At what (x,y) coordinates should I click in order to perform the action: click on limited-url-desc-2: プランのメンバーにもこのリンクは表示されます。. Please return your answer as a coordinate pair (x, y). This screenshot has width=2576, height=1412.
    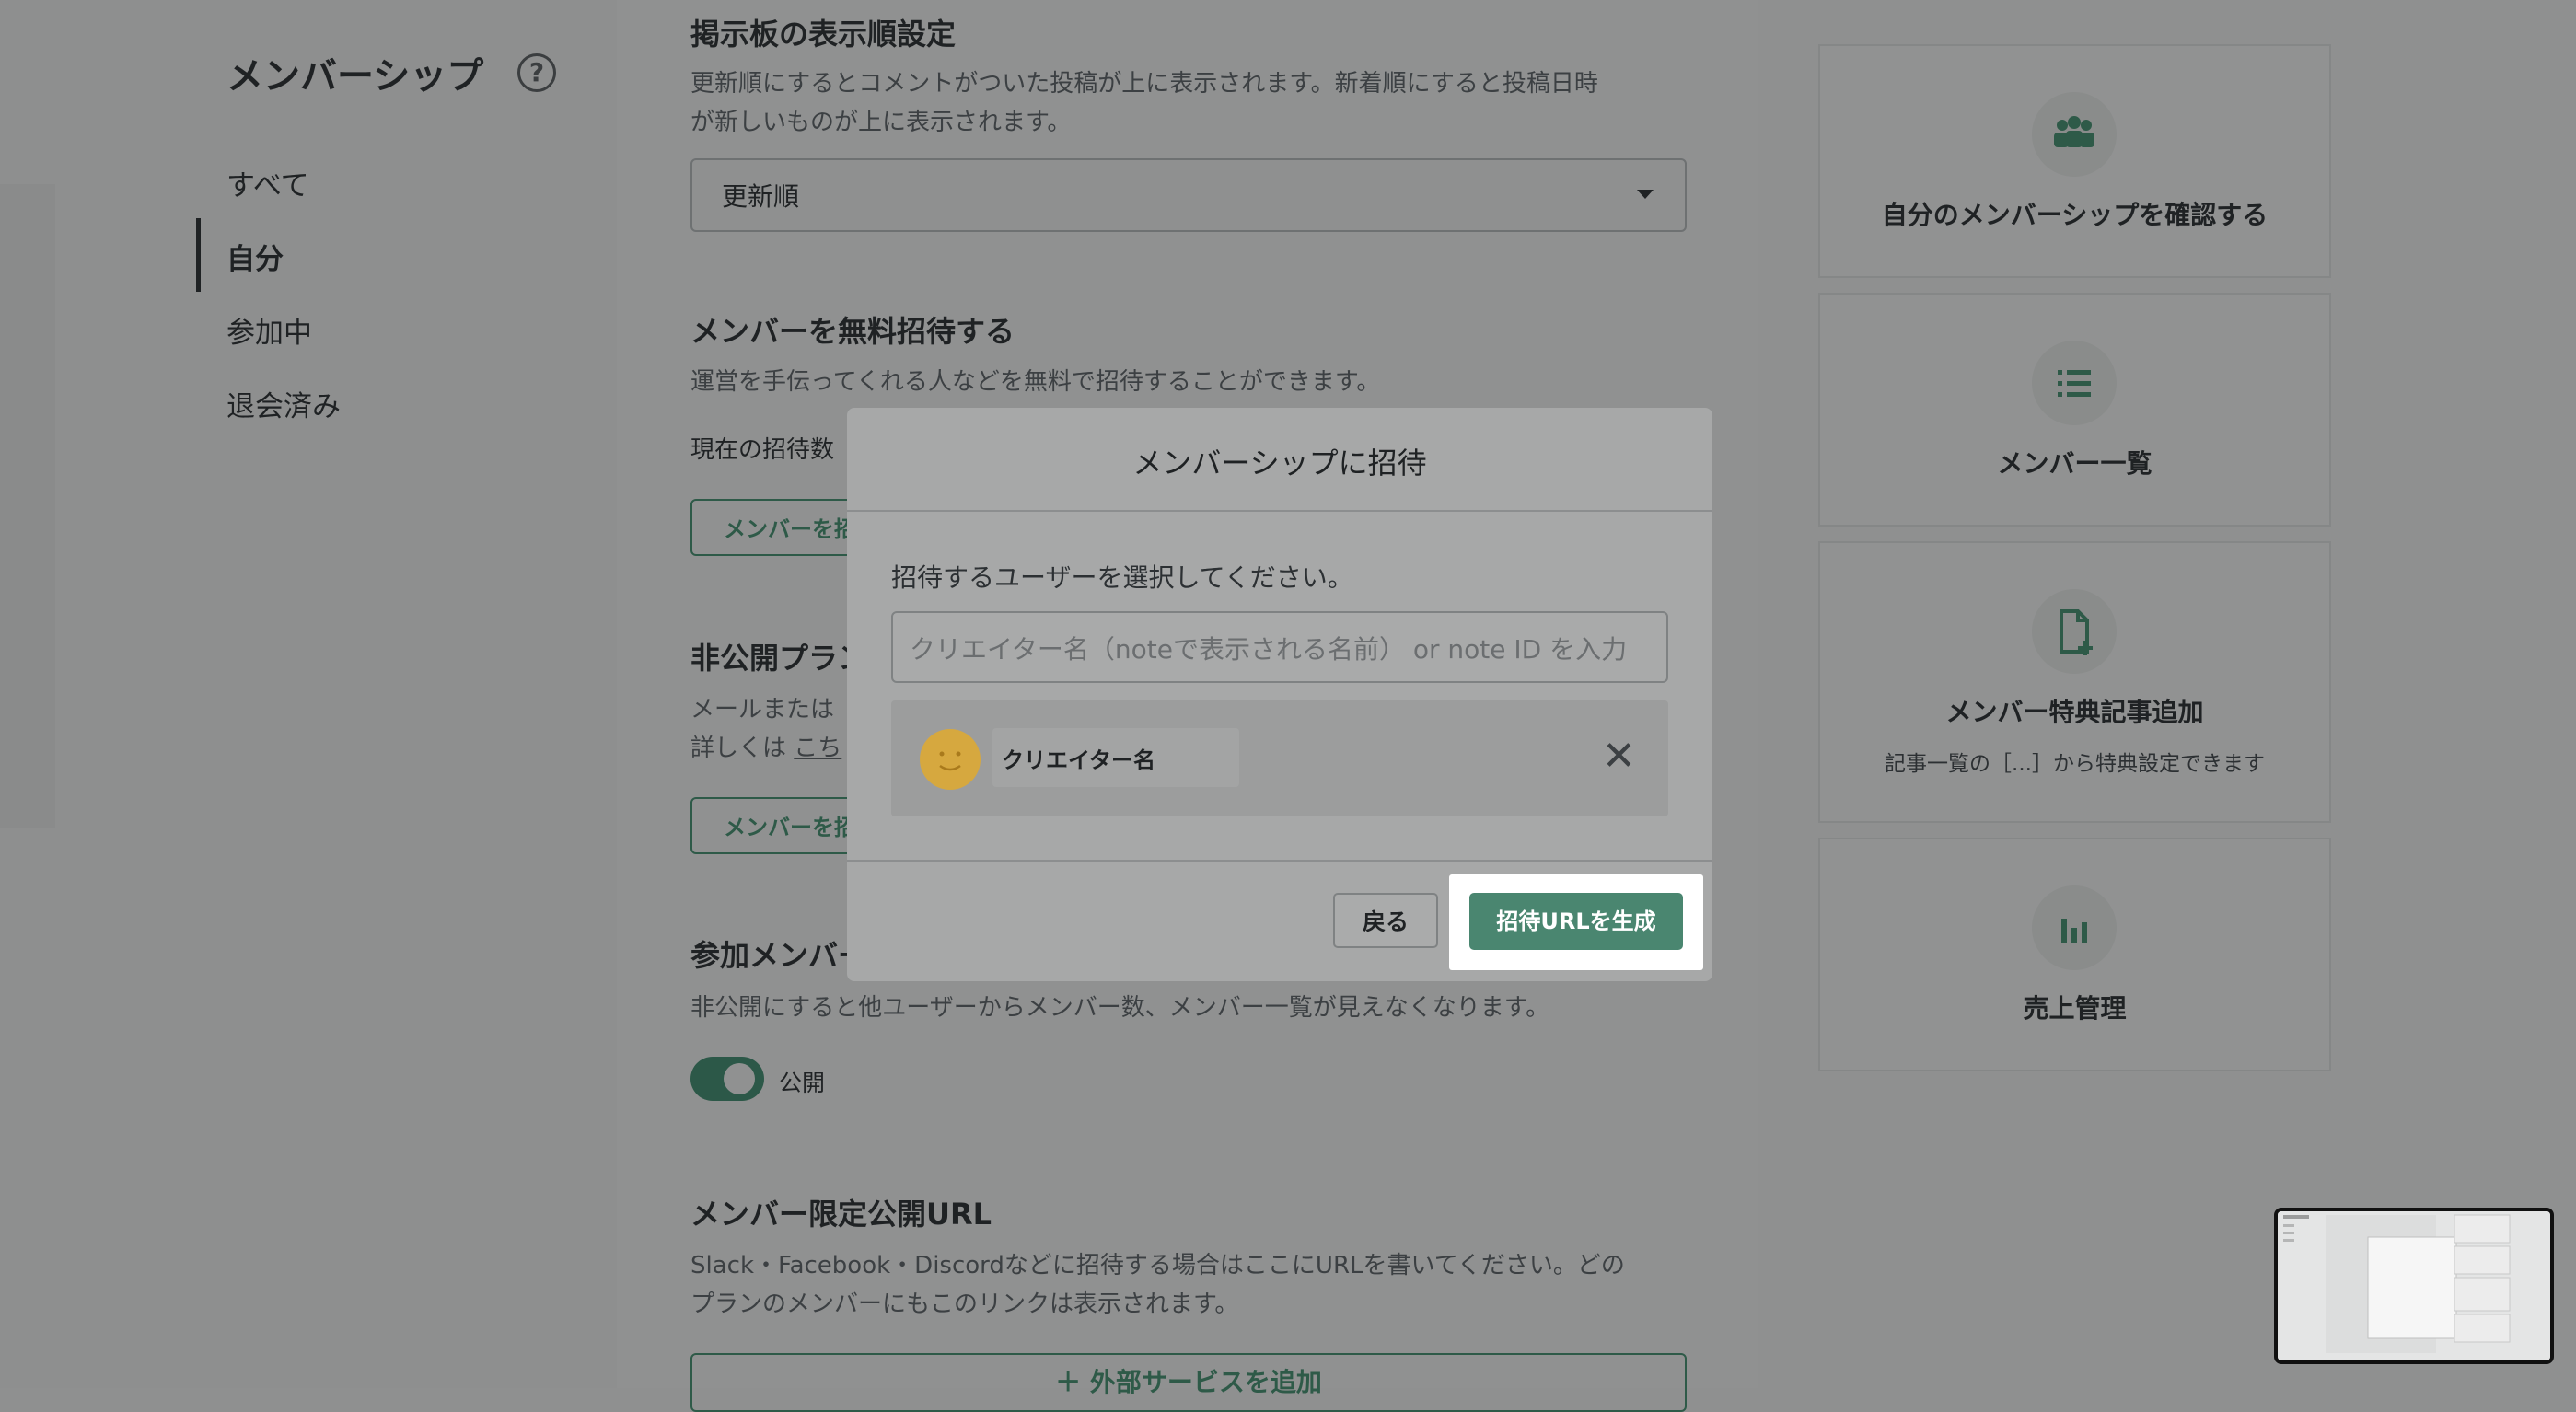
    Looking at the image, I should click on (964, 1304).